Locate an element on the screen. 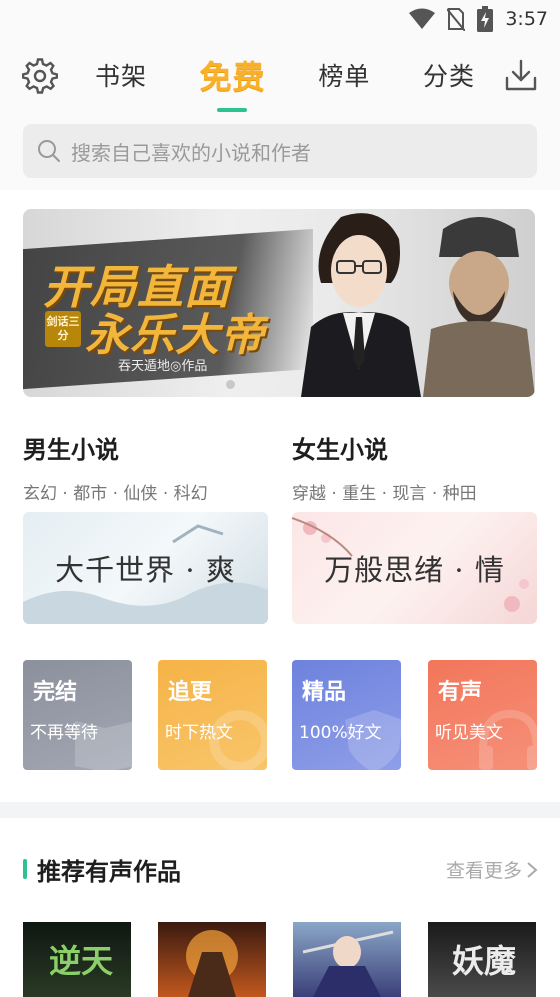 The height and width of the screenshot is (997, 560). category-updating: 追更 时下热文 is located at coordinates (212, 715).